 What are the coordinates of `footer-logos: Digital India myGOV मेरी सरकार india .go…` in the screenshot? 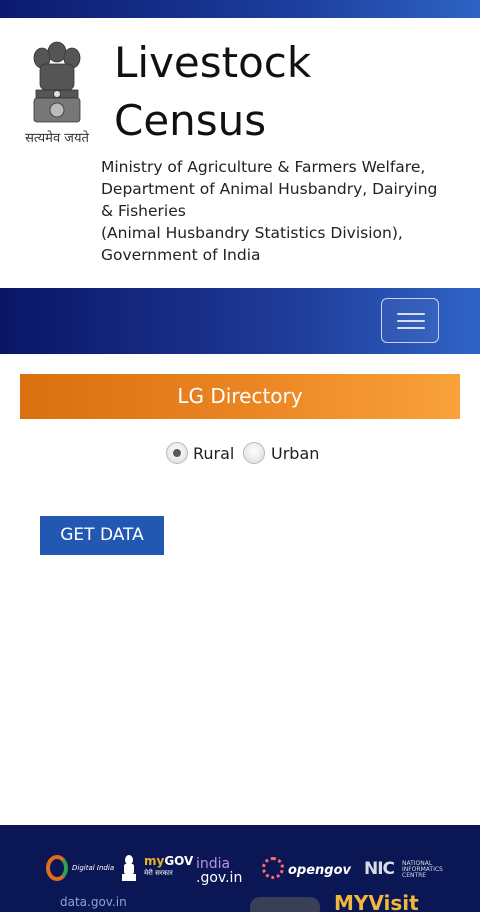 It's located at (240, 868).